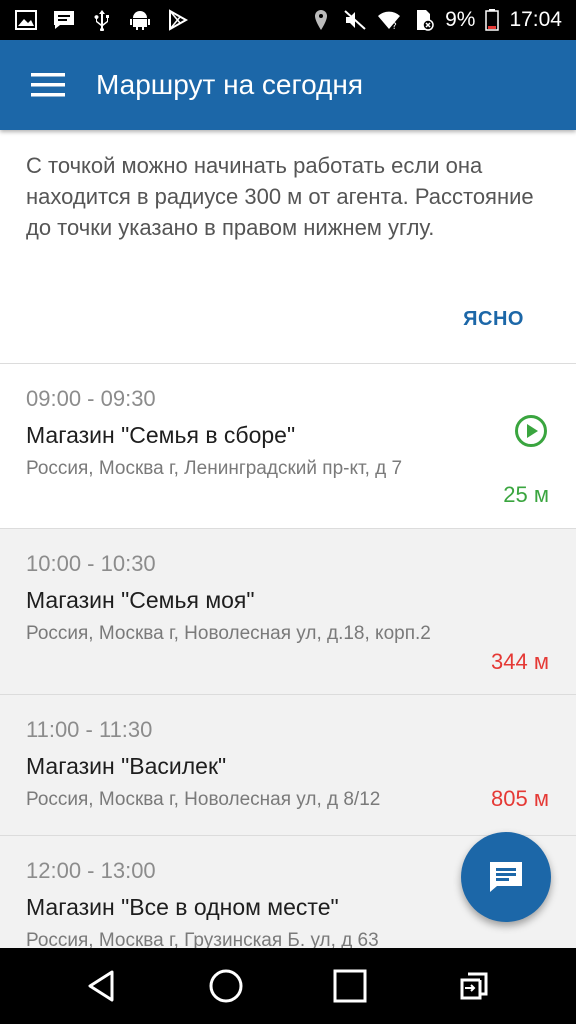 The width and height of the screenshot is (576, 1024). What do you see at coordinates (531, 431) in the screenshot?
I see `play-icon` at bounding box center [531, 431].